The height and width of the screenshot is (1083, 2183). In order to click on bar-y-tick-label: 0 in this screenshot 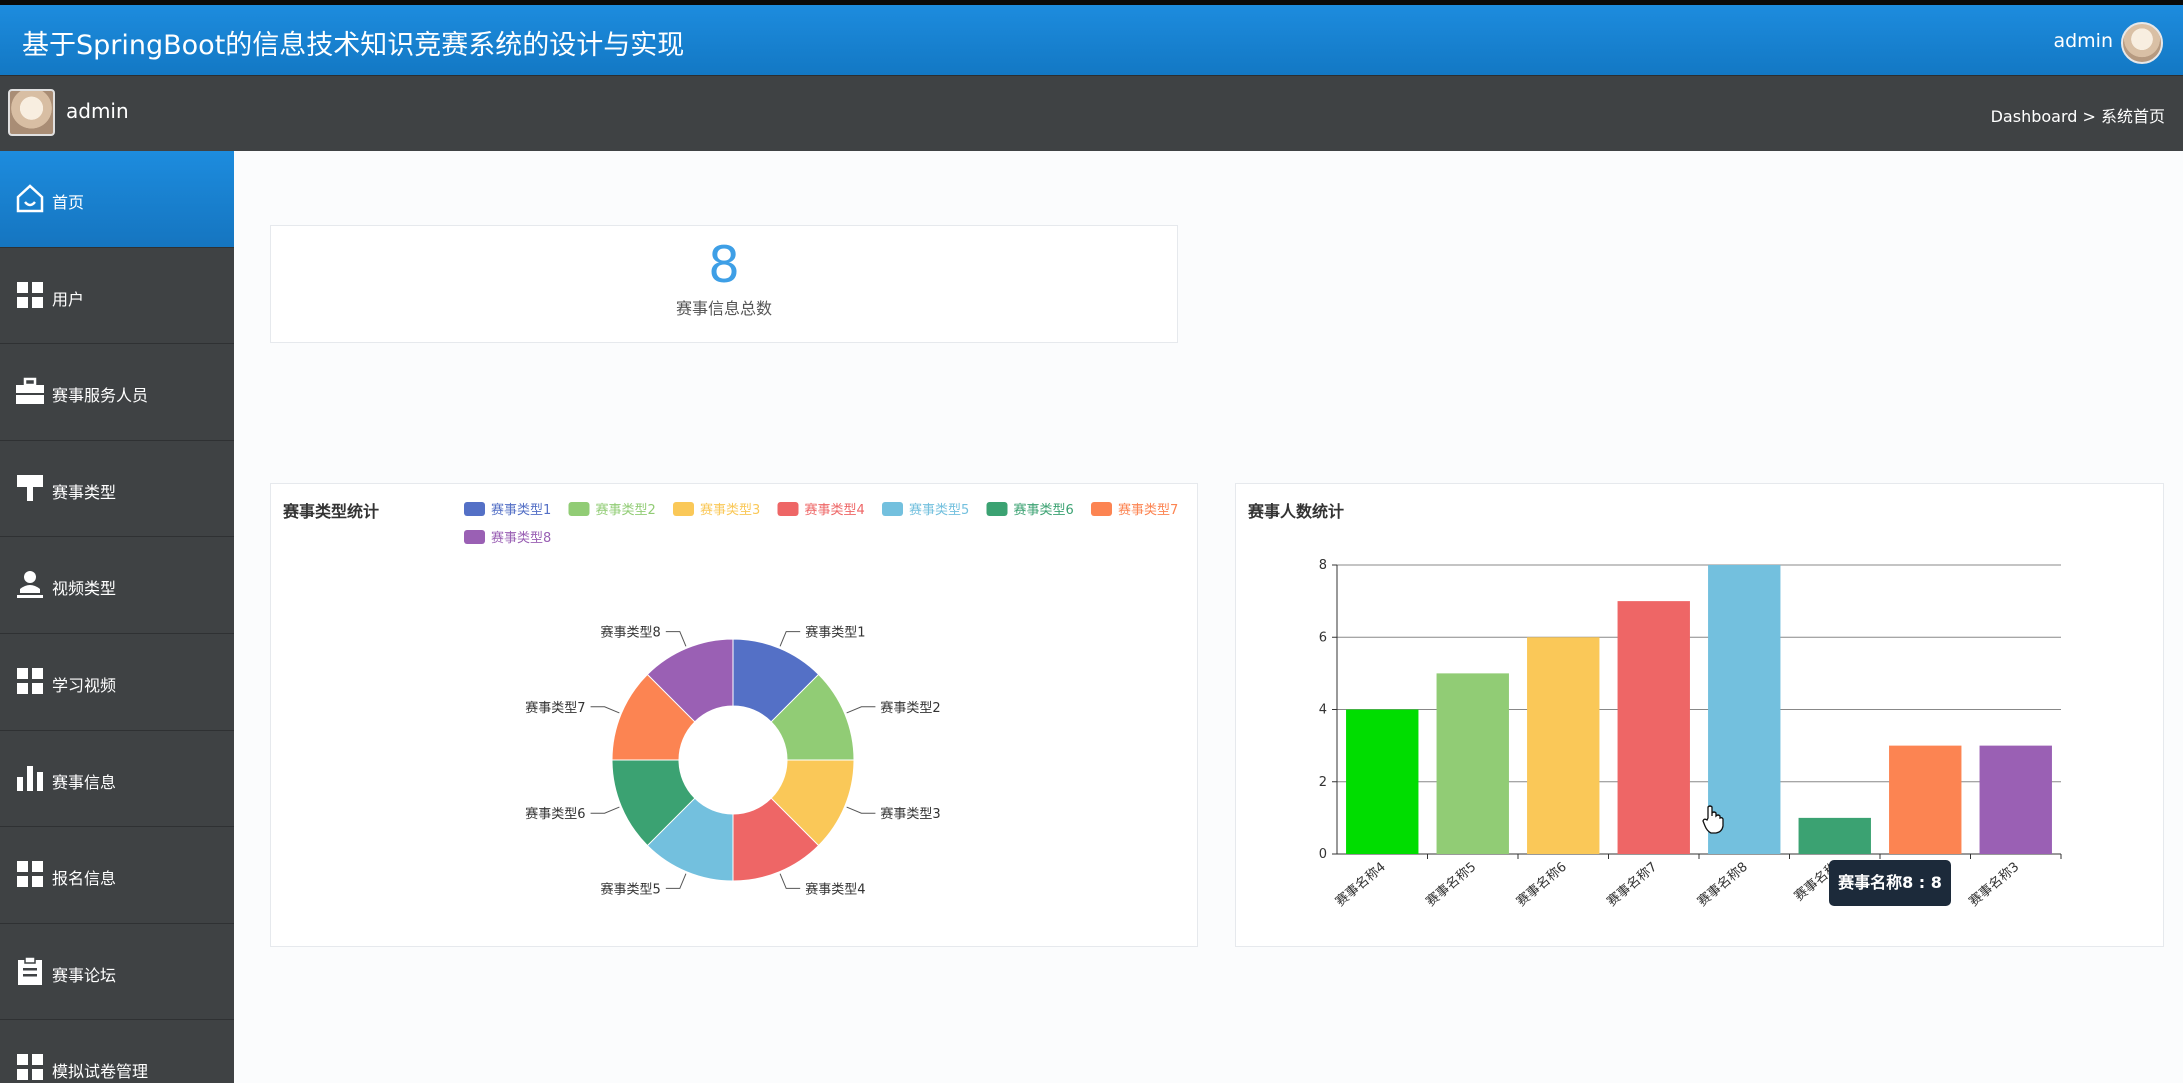, I will do `click(1323, 854)`.